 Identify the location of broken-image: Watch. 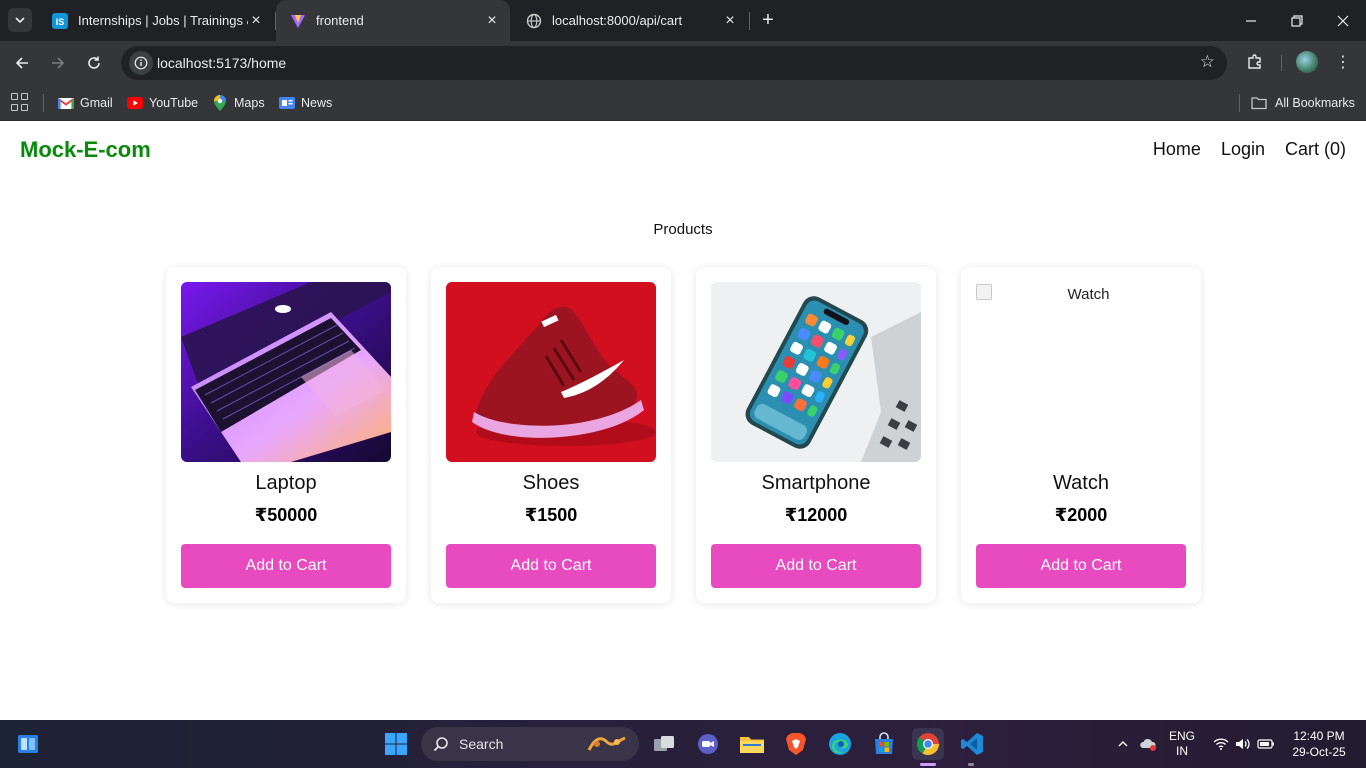
(1081, 372).